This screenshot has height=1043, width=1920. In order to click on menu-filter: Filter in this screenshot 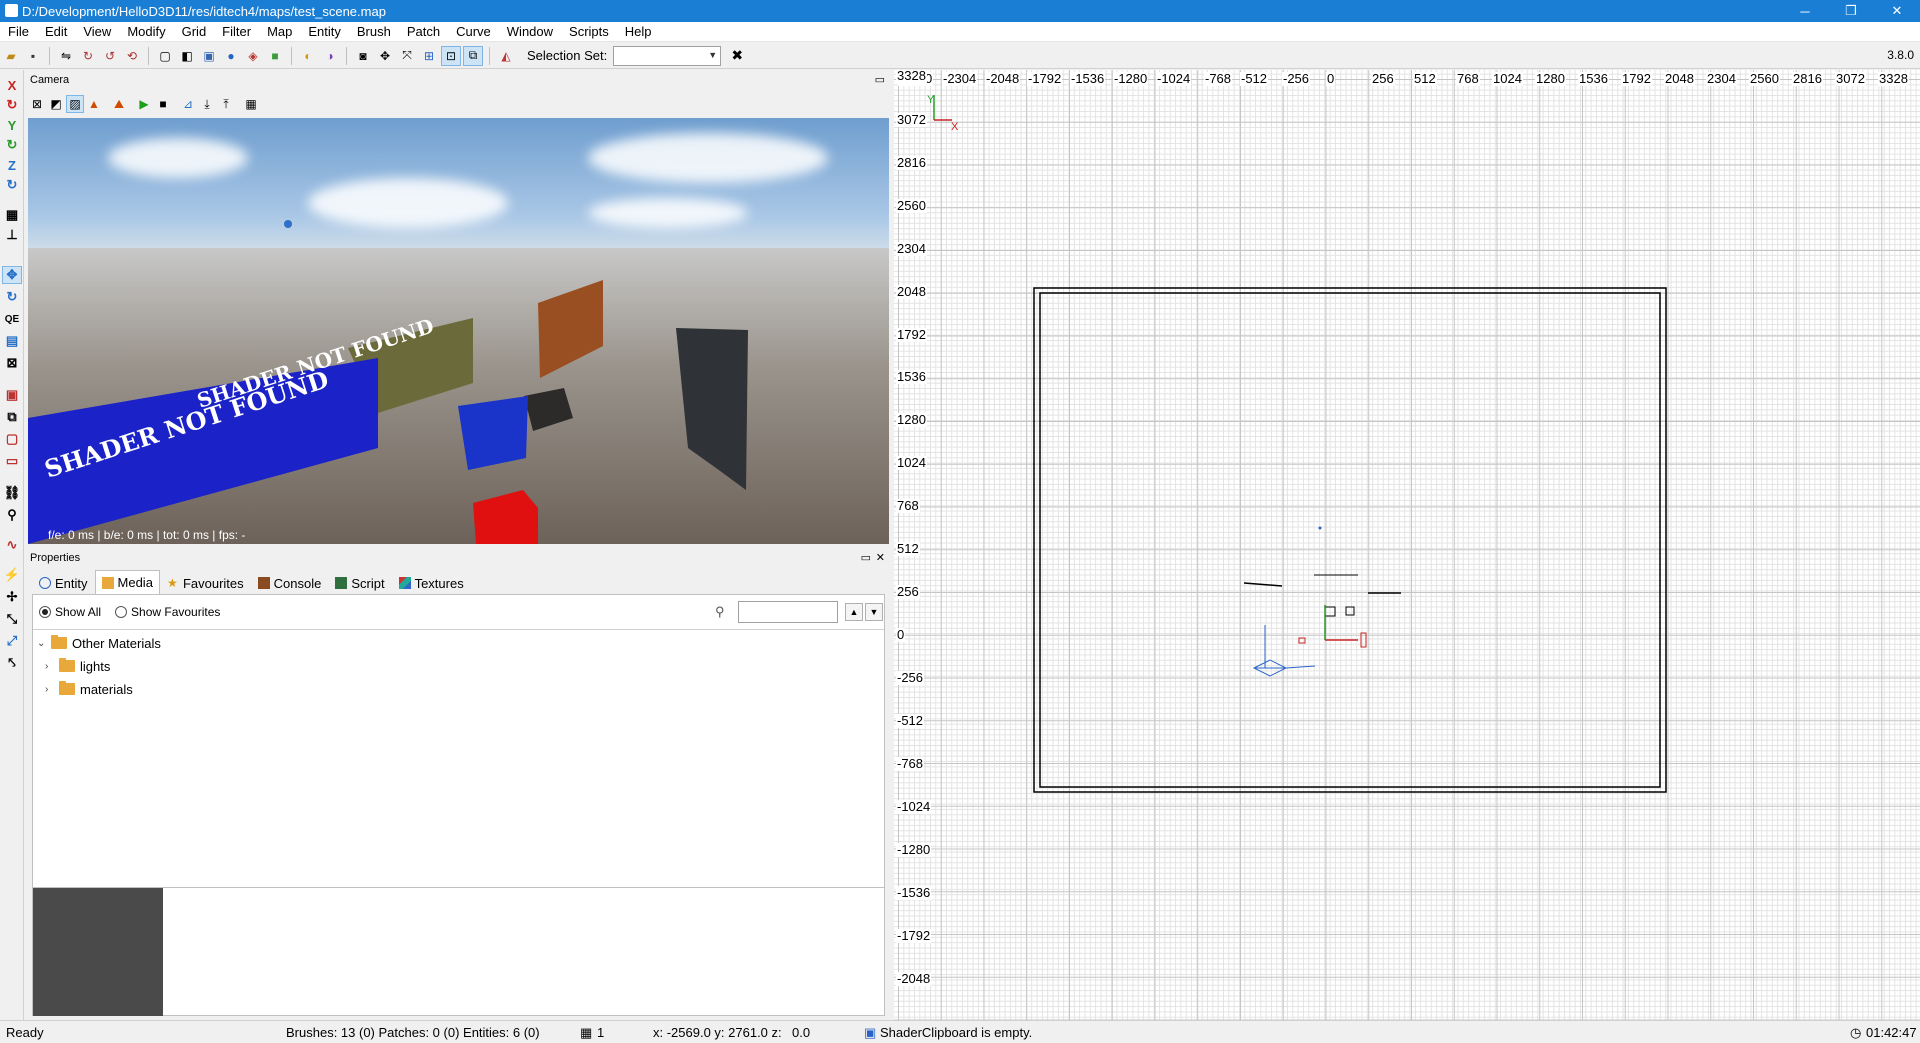, I will do `click(236, 32)`.